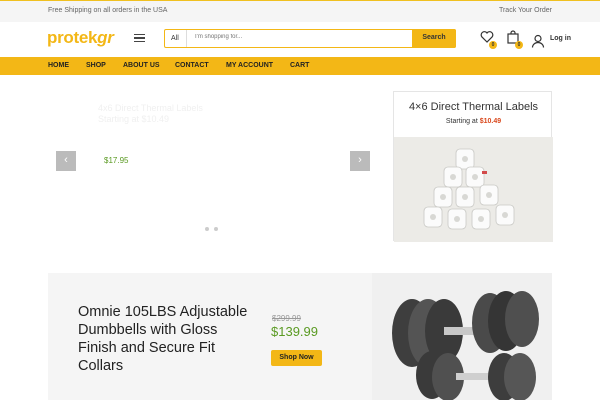 The image size is (600, 400). Describe the element at coordinates (58, 65) in the screenshot. I see `nav-item-home: HOME` at that location.